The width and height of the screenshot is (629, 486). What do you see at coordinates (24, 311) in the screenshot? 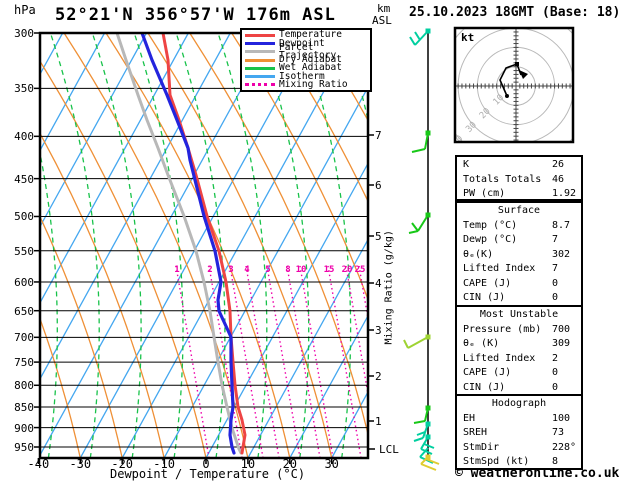
I see `pressure-tick-label: 650` at bounding box center [24, 311].